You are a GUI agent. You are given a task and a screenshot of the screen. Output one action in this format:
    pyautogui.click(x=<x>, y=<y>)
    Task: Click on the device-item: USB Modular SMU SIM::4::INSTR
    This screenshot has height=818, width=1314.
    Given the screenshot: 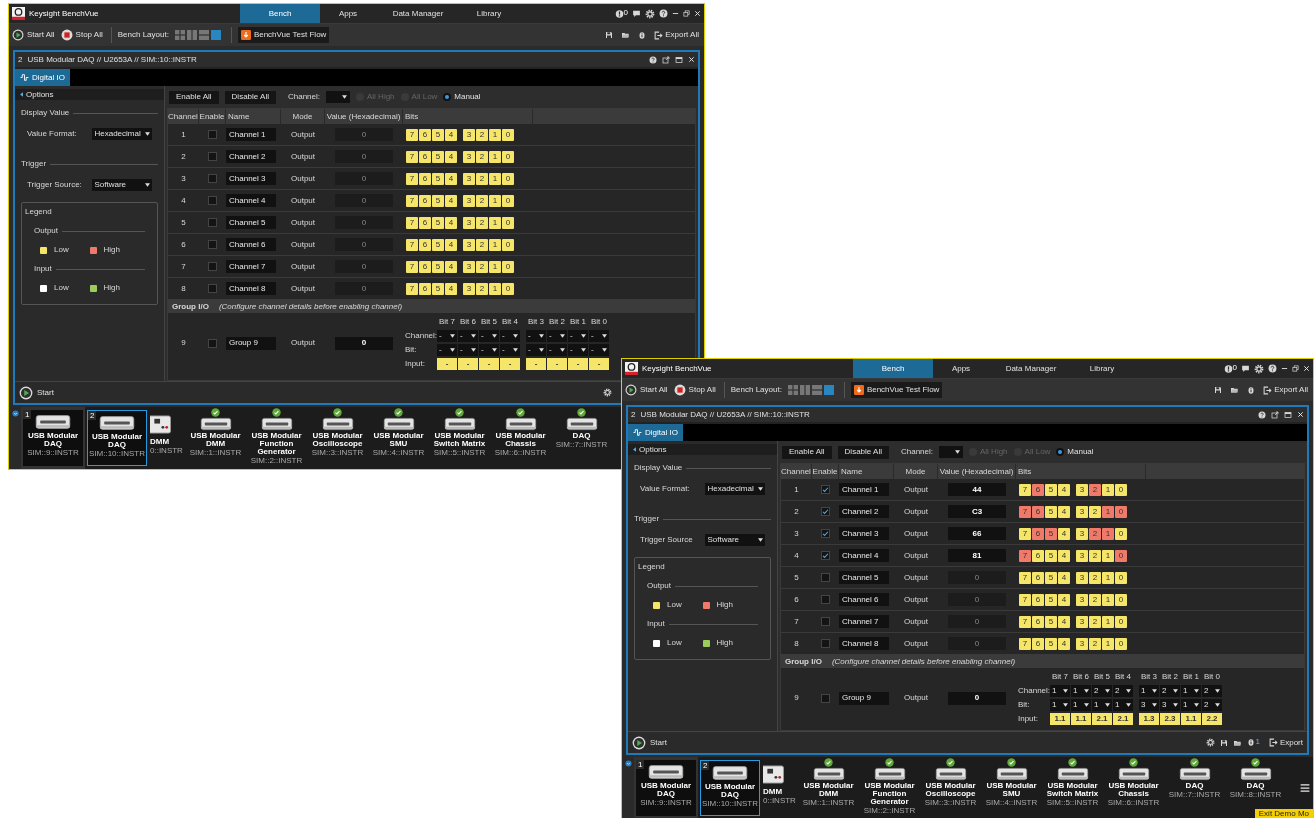 What is the action you would take?
    pyautogui.click(x=1011, y=787)
    